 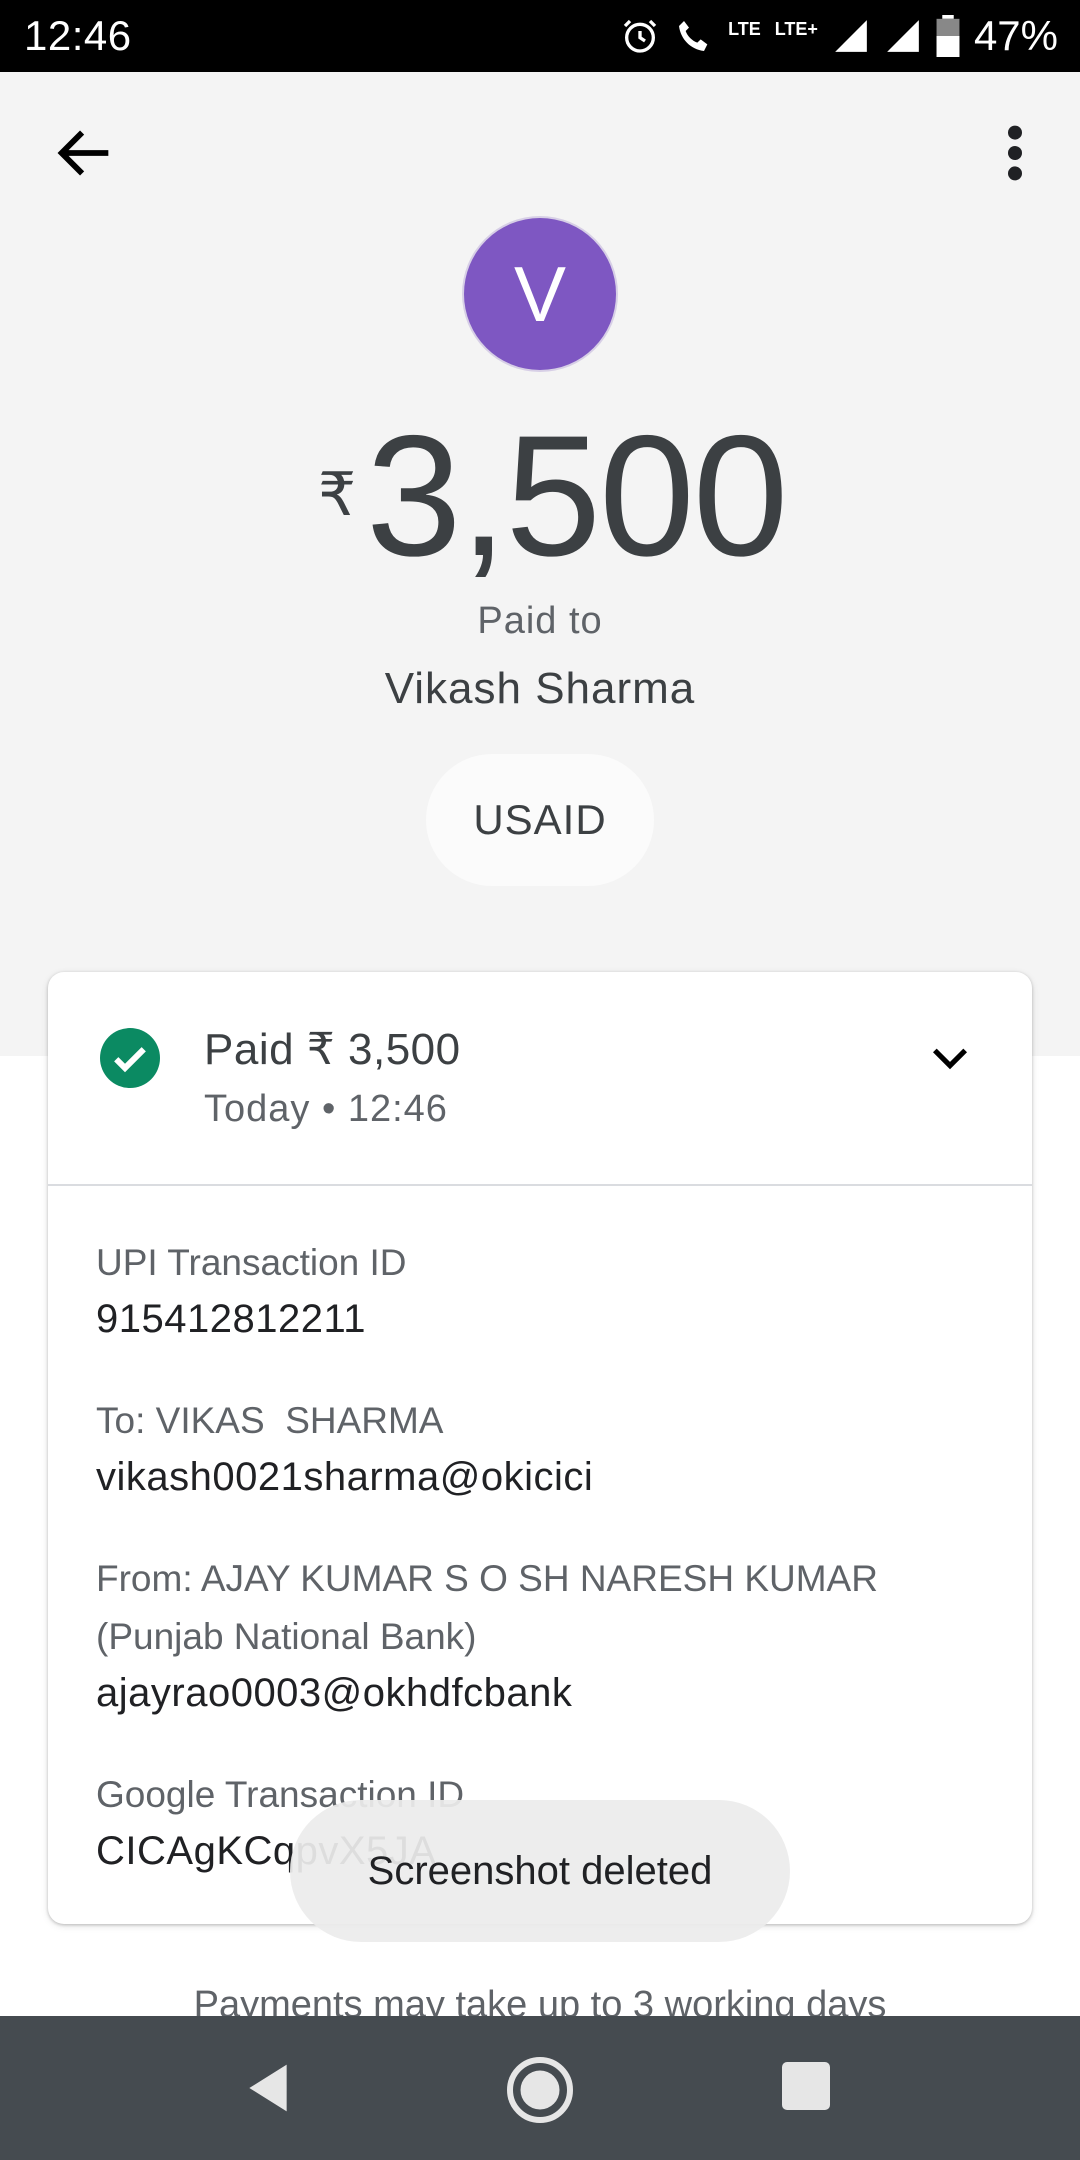 What do you see at coordinates (540, 621) in the screenshot?
I see `paid-to-label: Paid to` at bounding box center [540, 621].